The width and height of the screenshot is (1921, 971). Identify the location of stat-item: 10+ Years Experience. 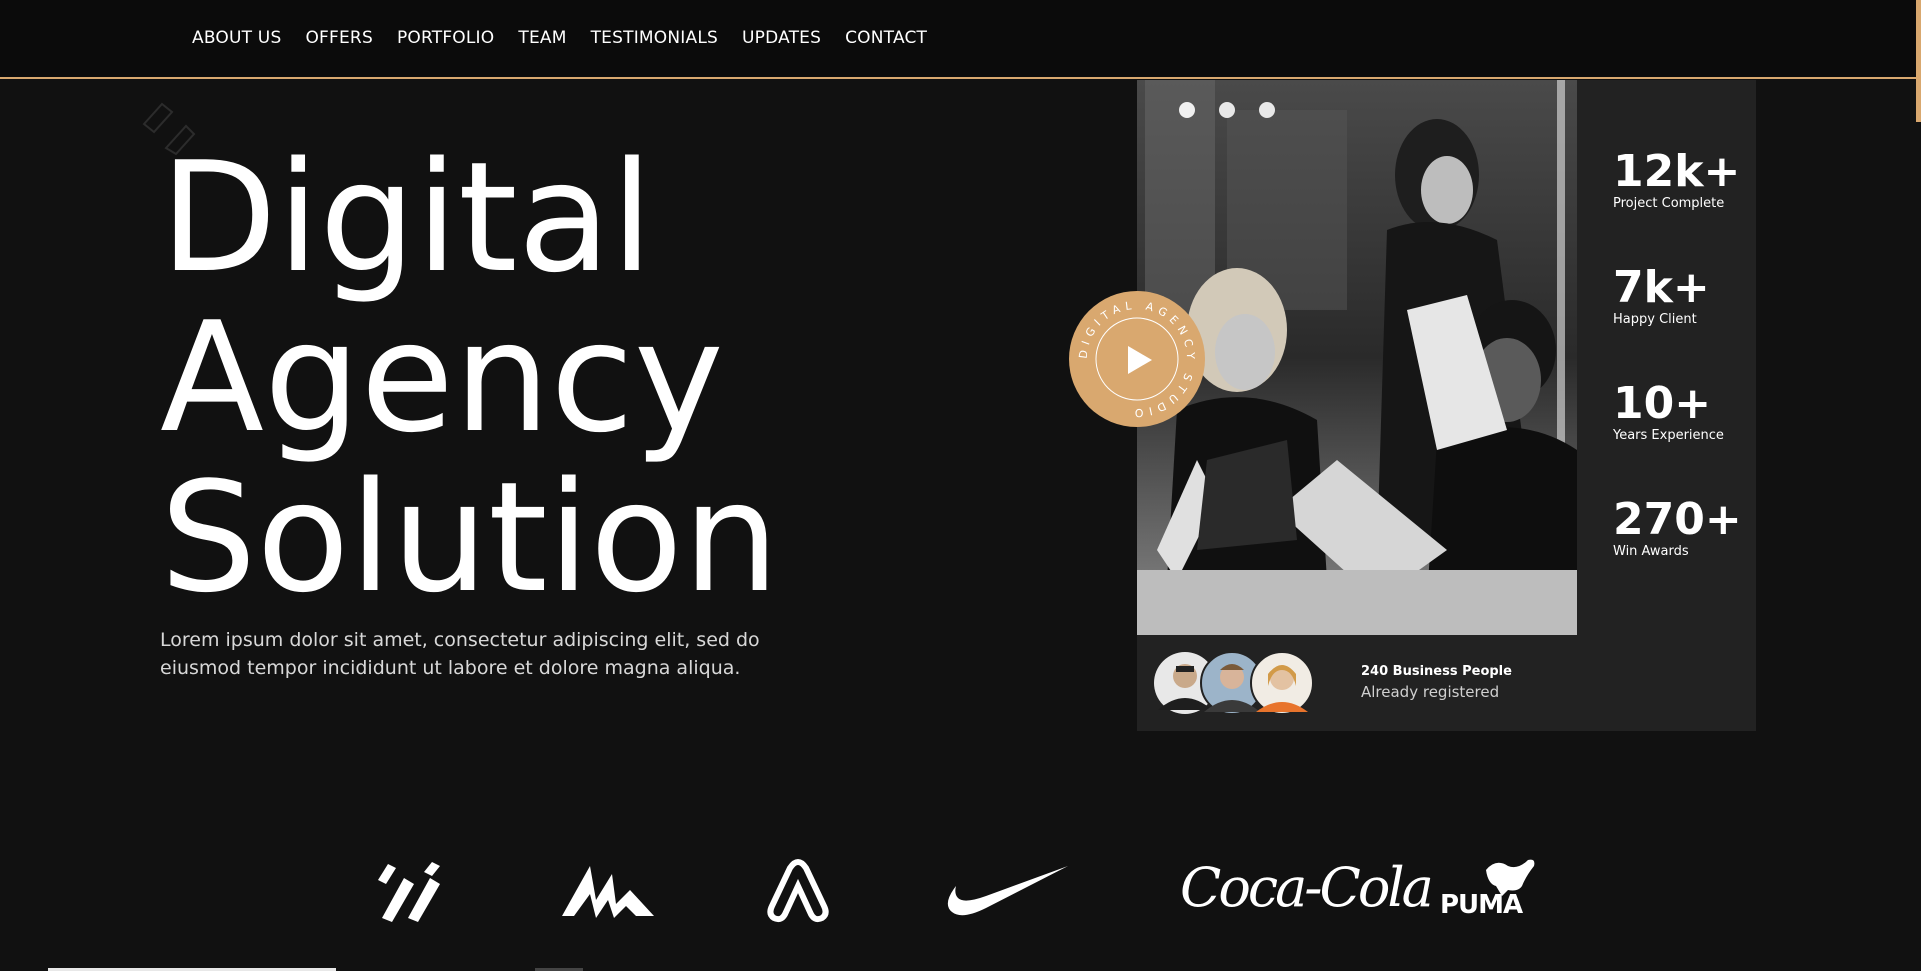
(1683, 438).